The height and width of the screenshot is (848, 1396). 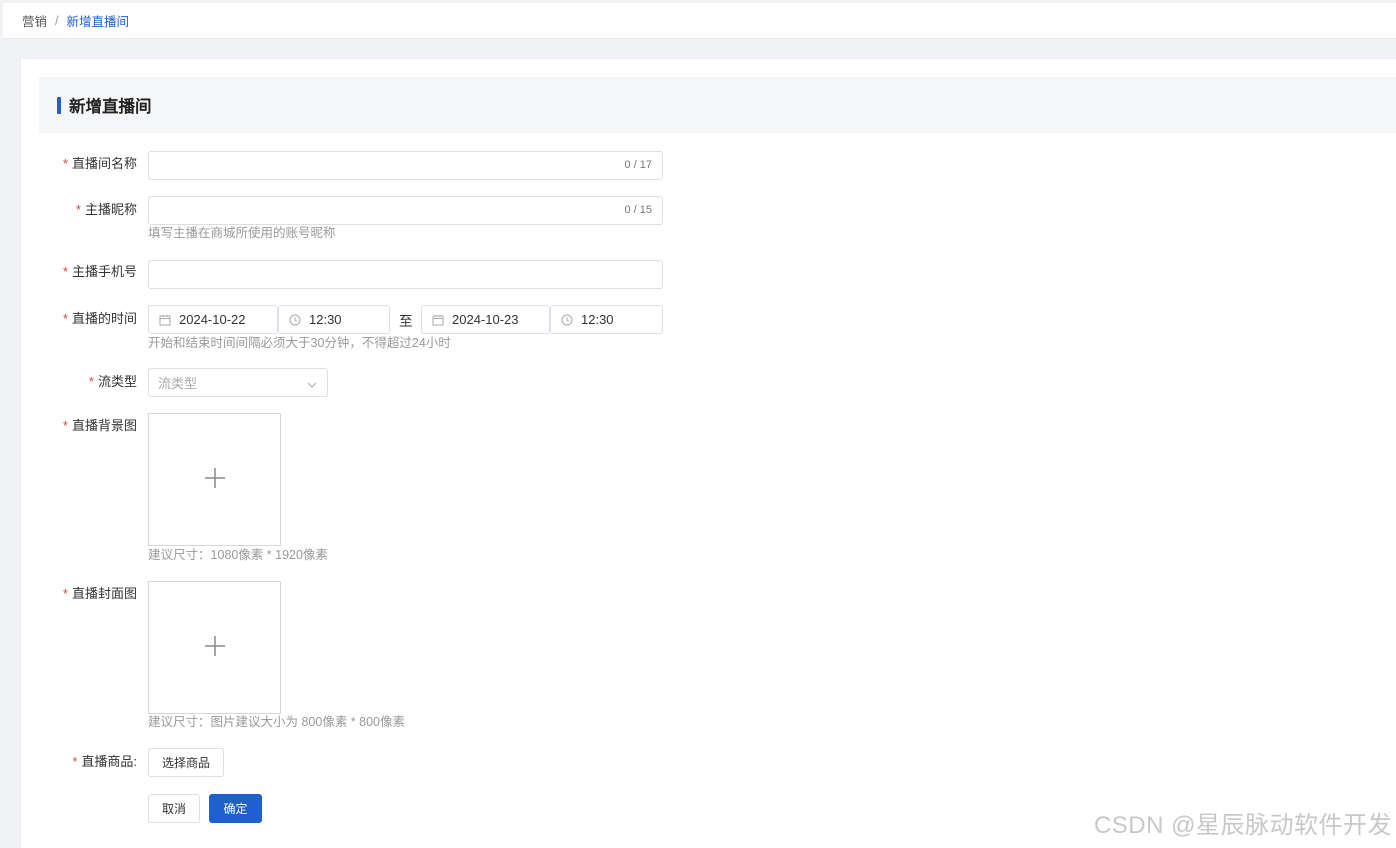 What do you see at coordinates (104, 761) in the screenshot?
I see `products-label: * 直播商品:` at bounding box center [104, 761].